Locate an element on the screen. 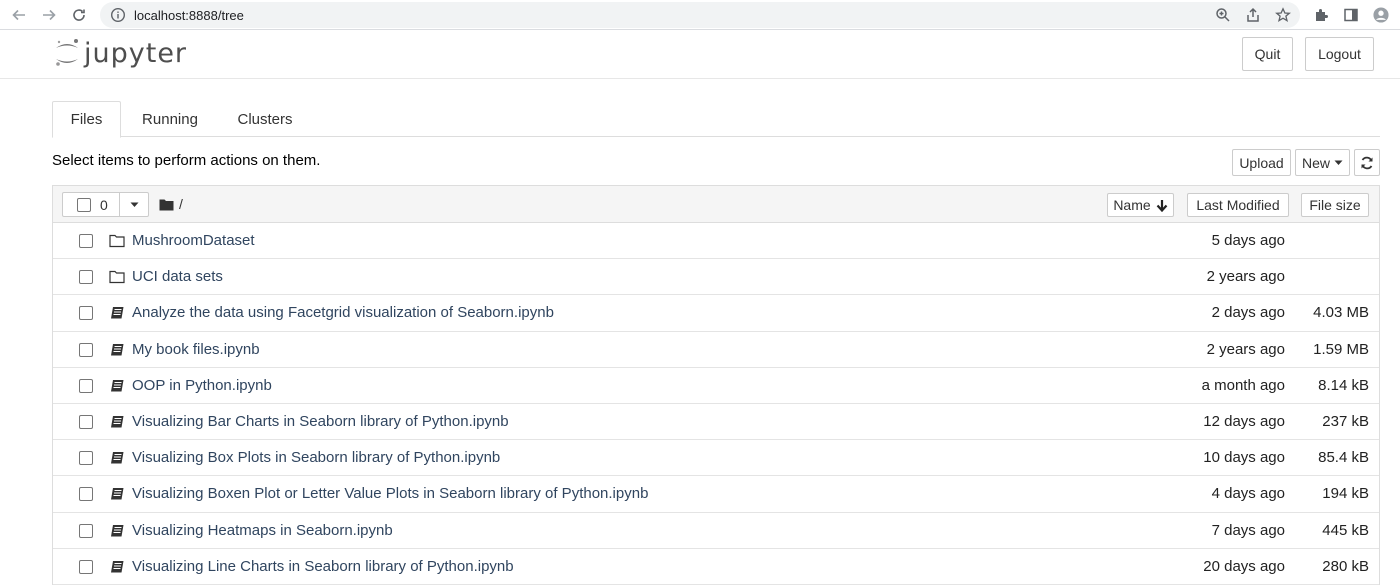 The image size is (1400, 585). file-name-link: My book files.ipynb is located at coordinates (196, 349).